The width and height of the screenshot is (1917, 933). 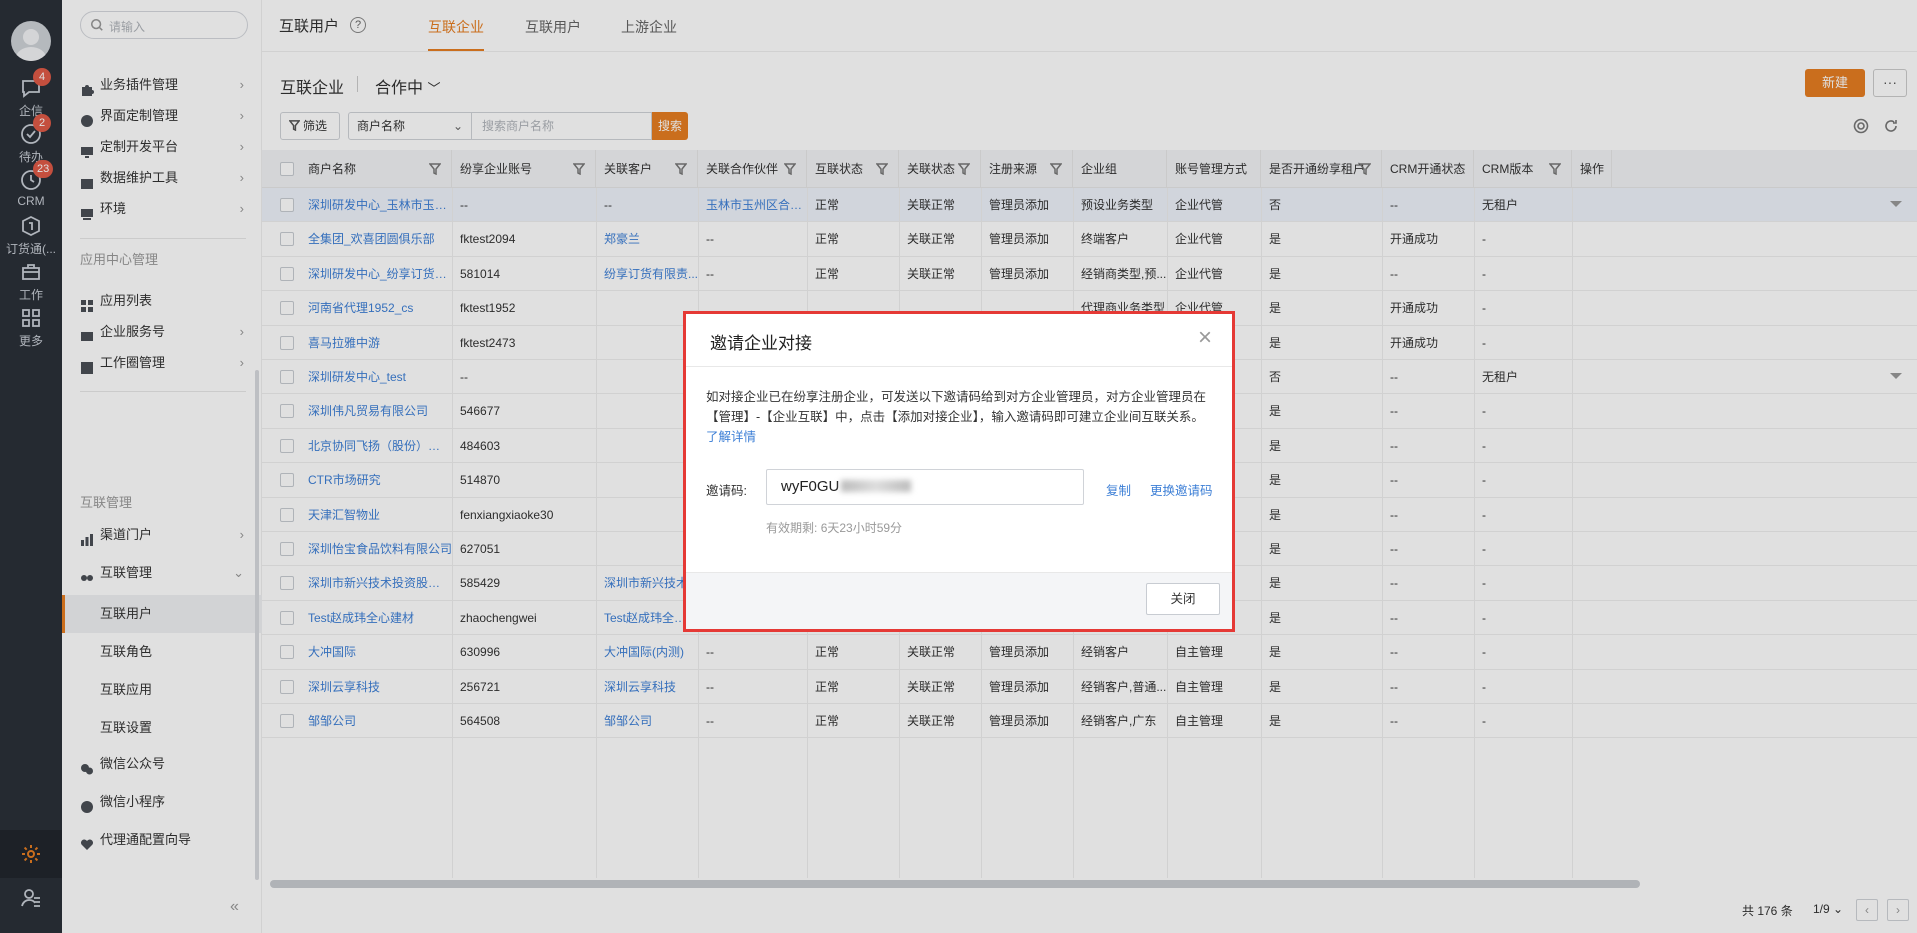 What do you see at coordinates (959, 366) in the screenshot?
I see `modal-divider` at bounding box center [959, 366].